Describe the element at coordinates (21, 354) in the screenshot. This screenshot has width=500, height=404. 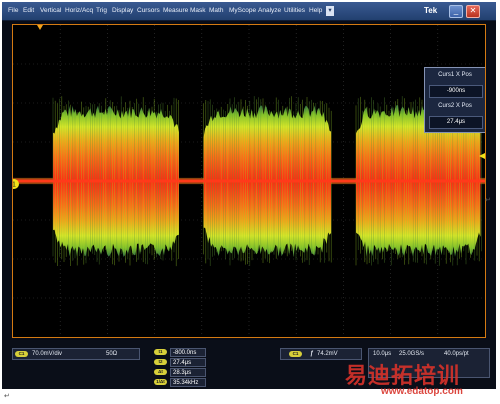
I see `channel-1-badge: C1` at that location.